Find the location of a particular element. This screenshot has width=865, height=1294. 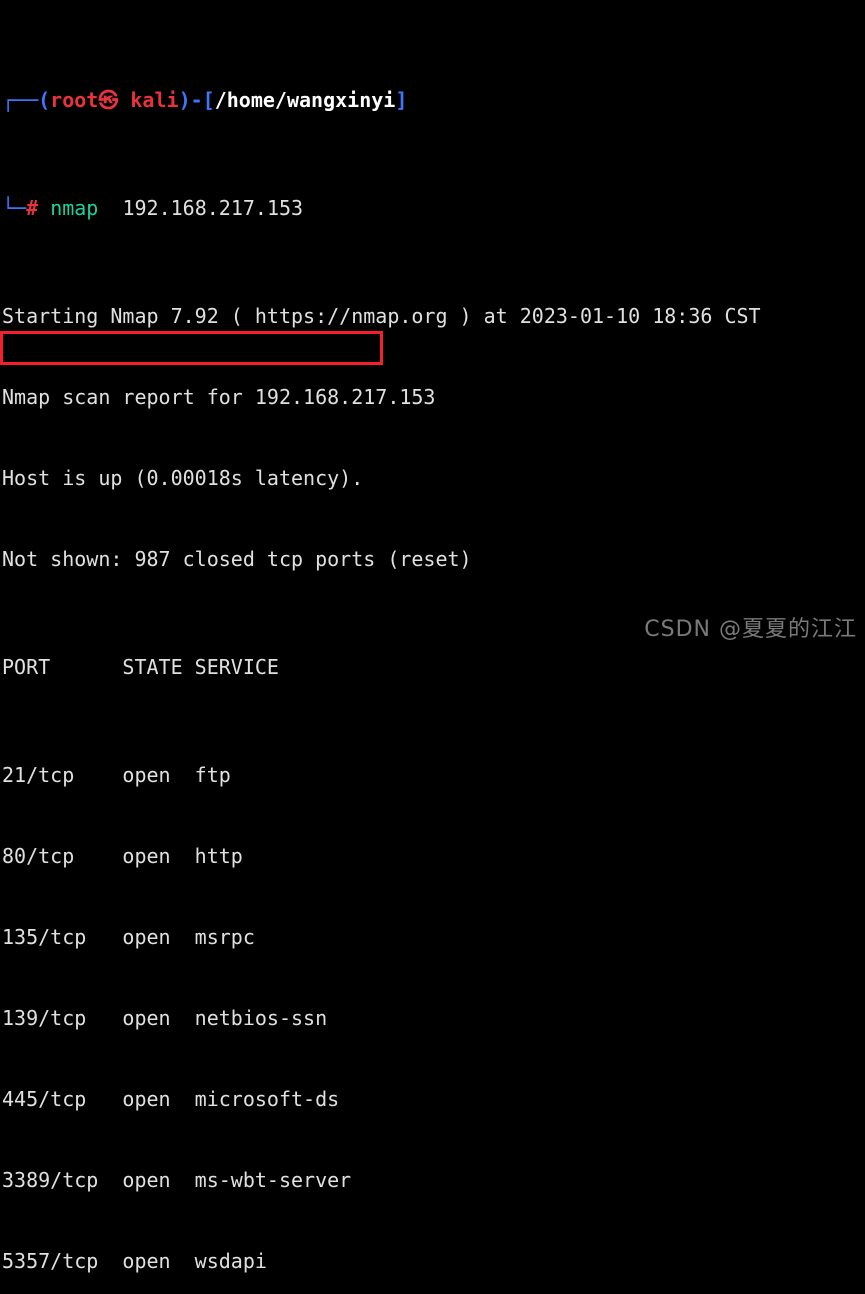

port-row: 80/tcp open http is located at coordinates (122, 856).